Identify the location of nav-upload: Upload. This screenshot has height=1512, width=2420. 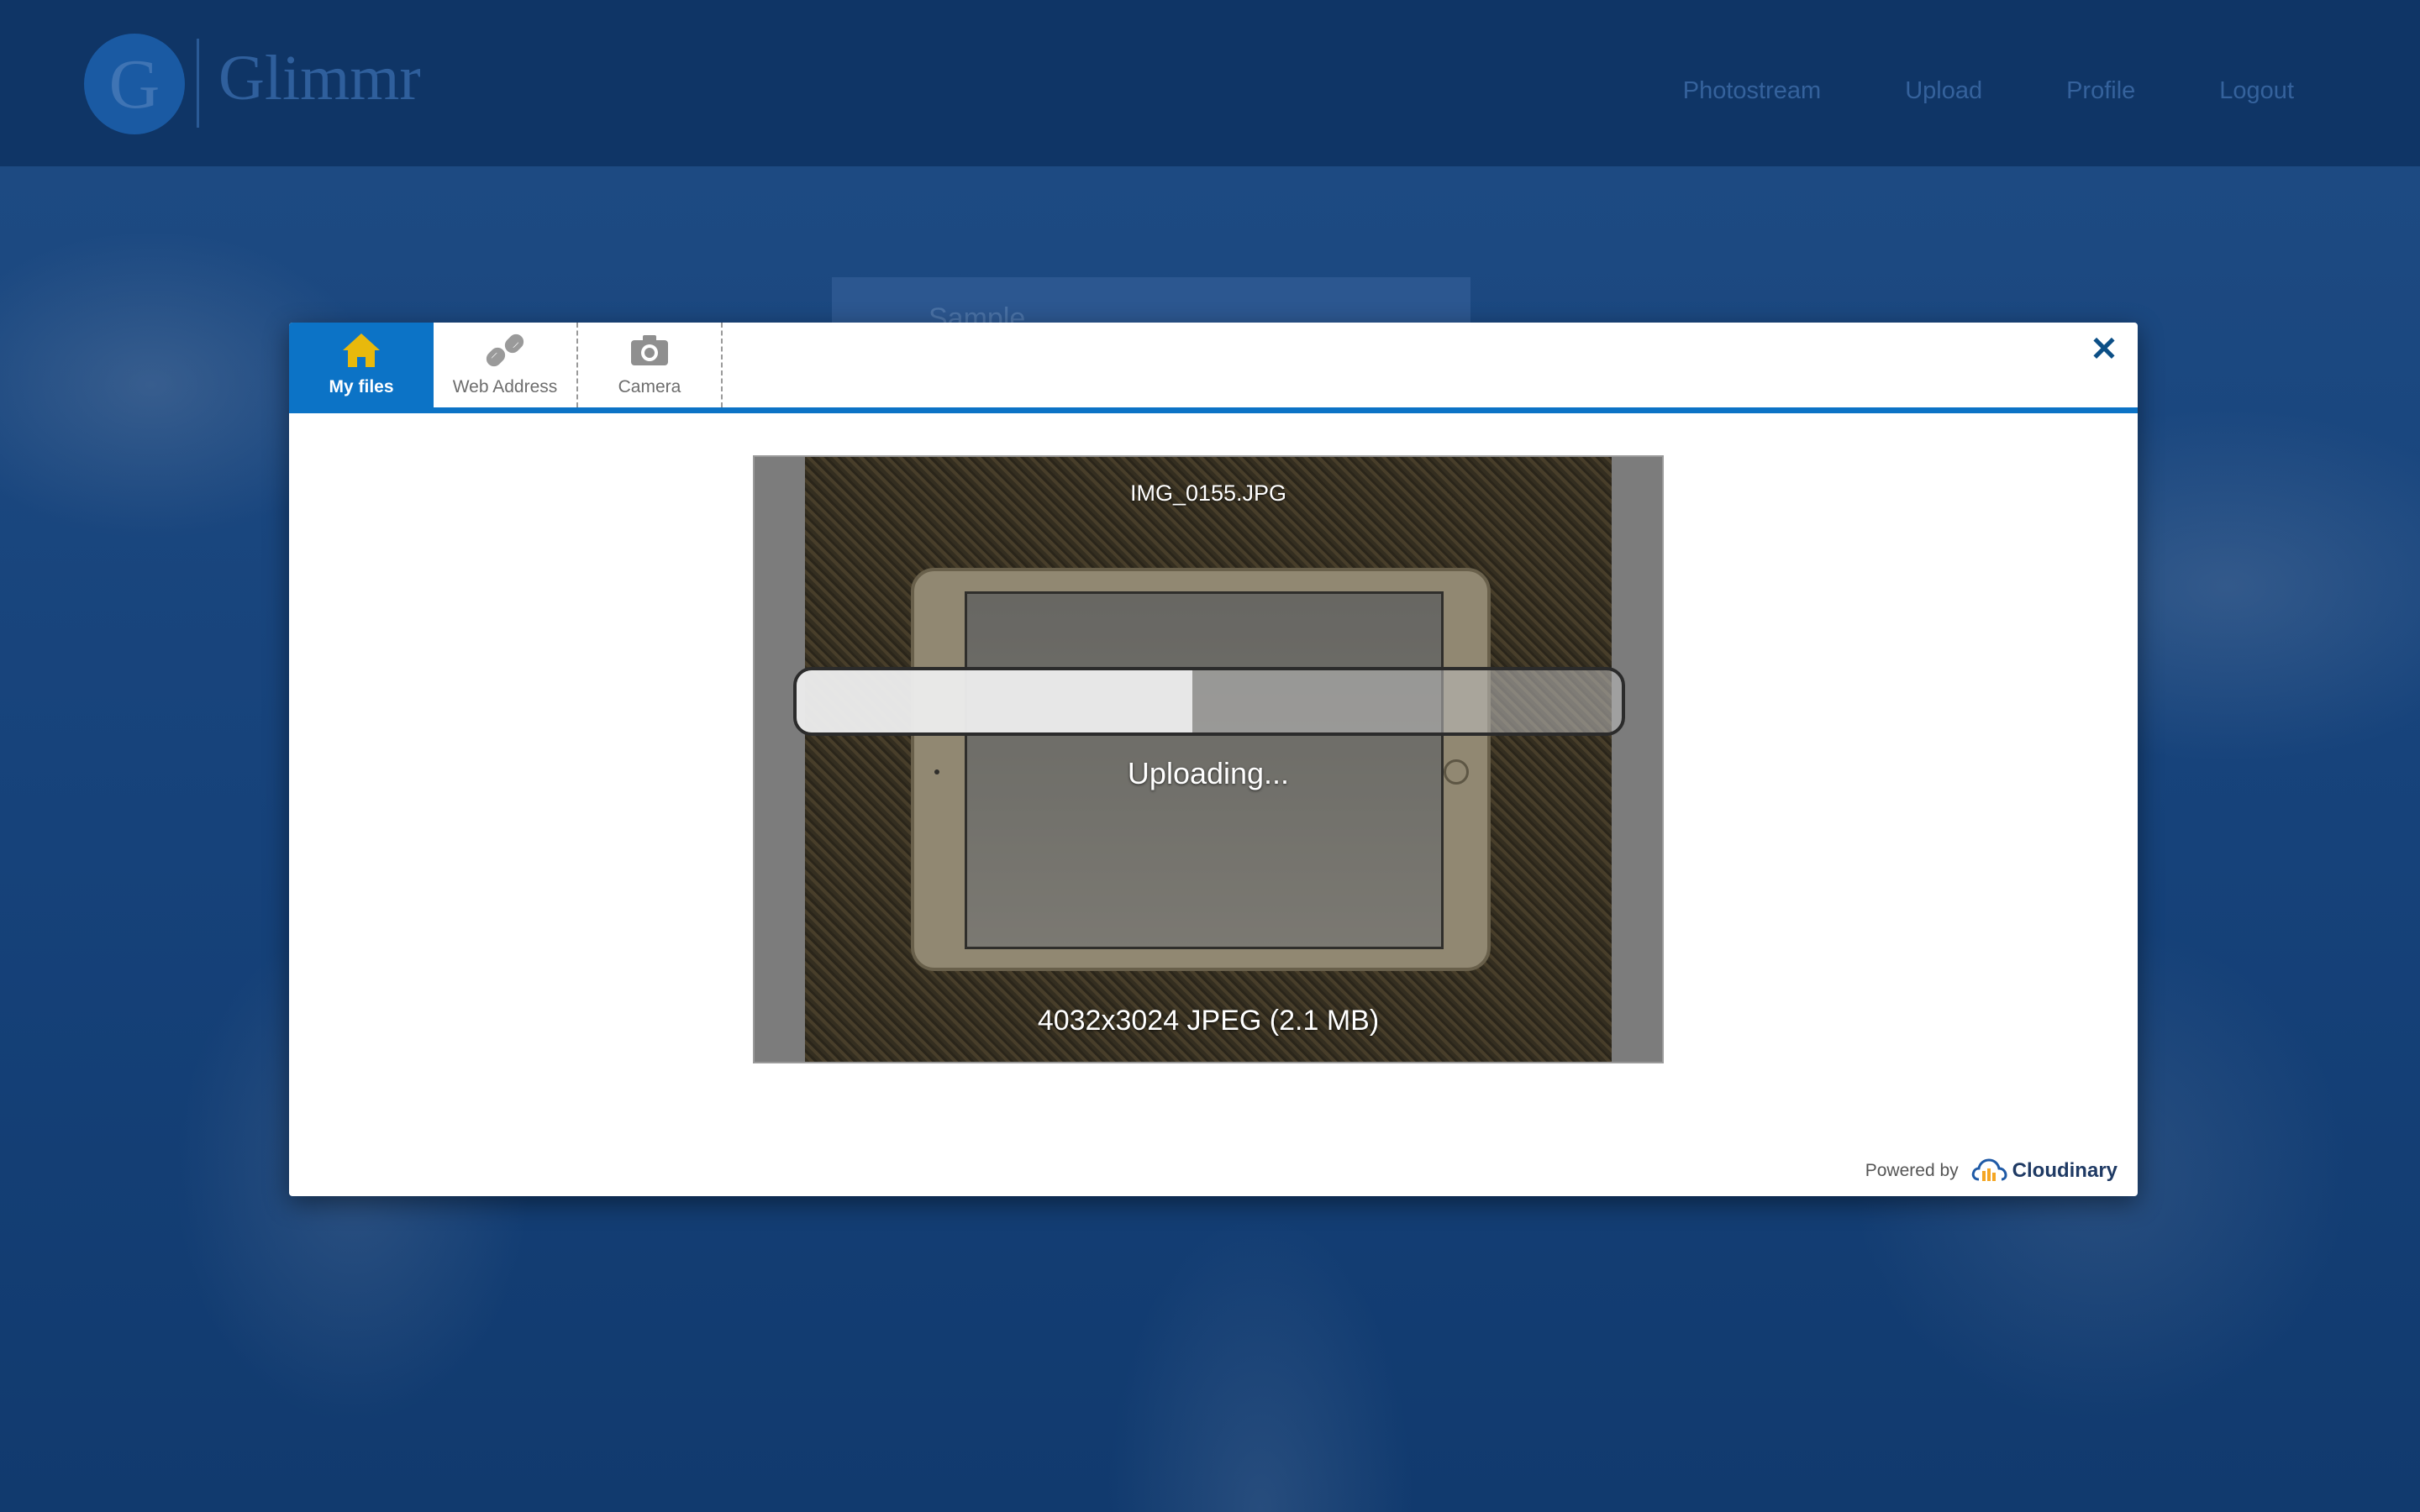
(1943, 91).